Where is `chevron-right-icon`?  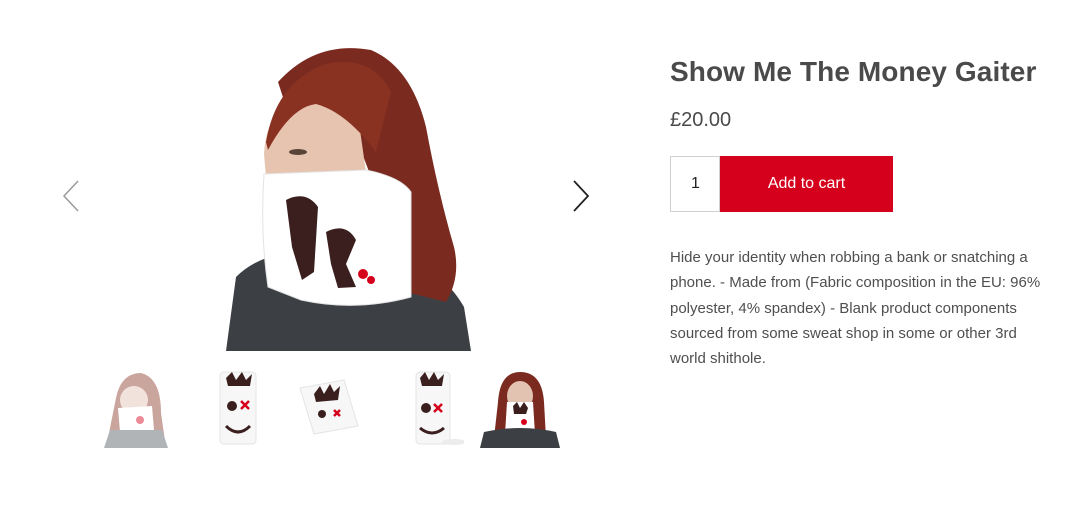 chevron-right-icon is located at coordinates (581, 196).